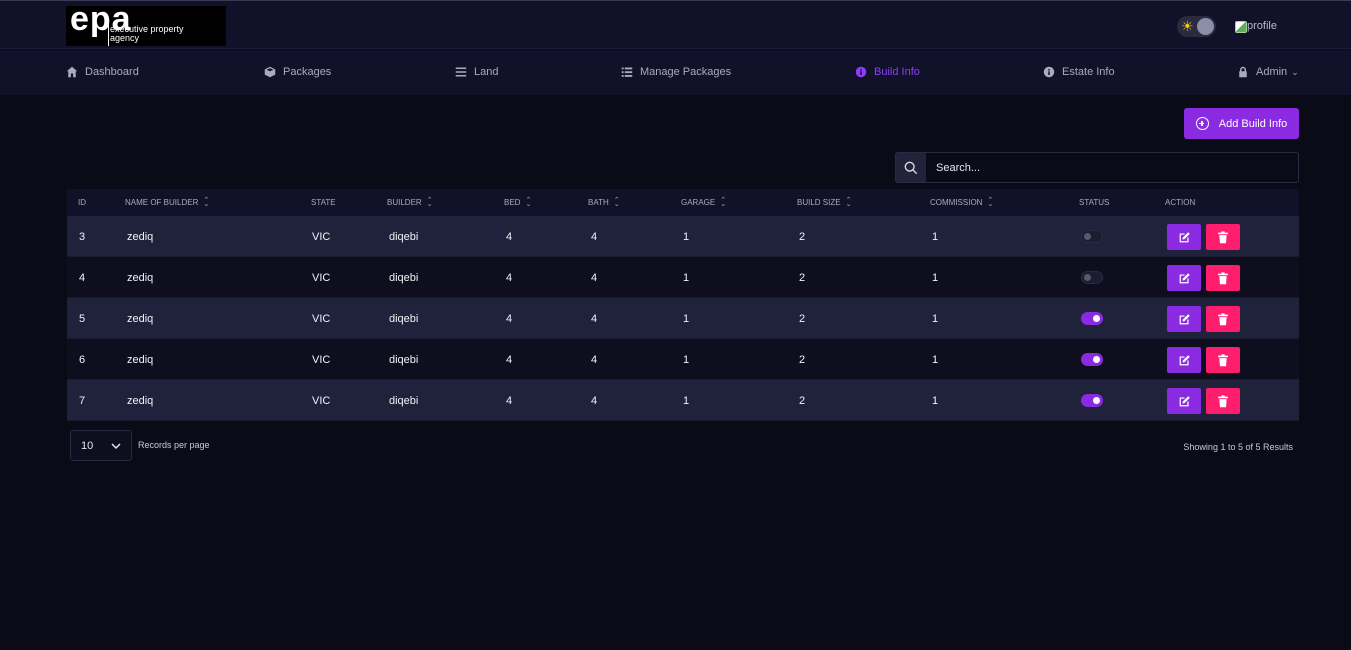 The image size is (1351, 650). I want to click on cell-id: 5, so click(82, 319).